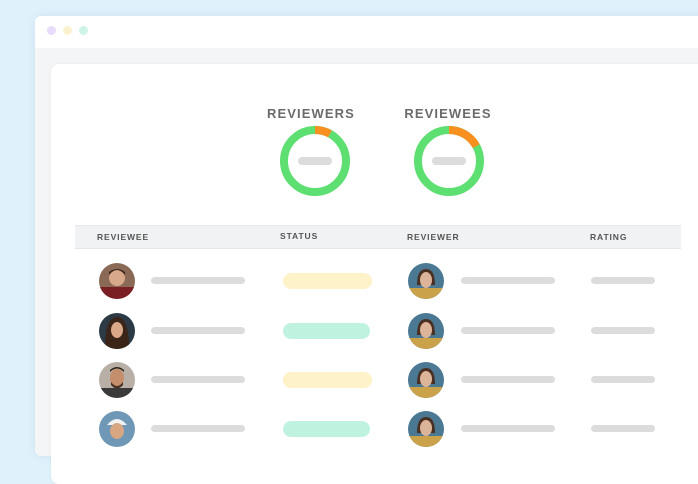 The height and width of the screenshot is (484, 698). What do you see at coordinates (299, 236) in the screenshot?
I see `column-header-status: STATUS` at bounding box center [299, 236].